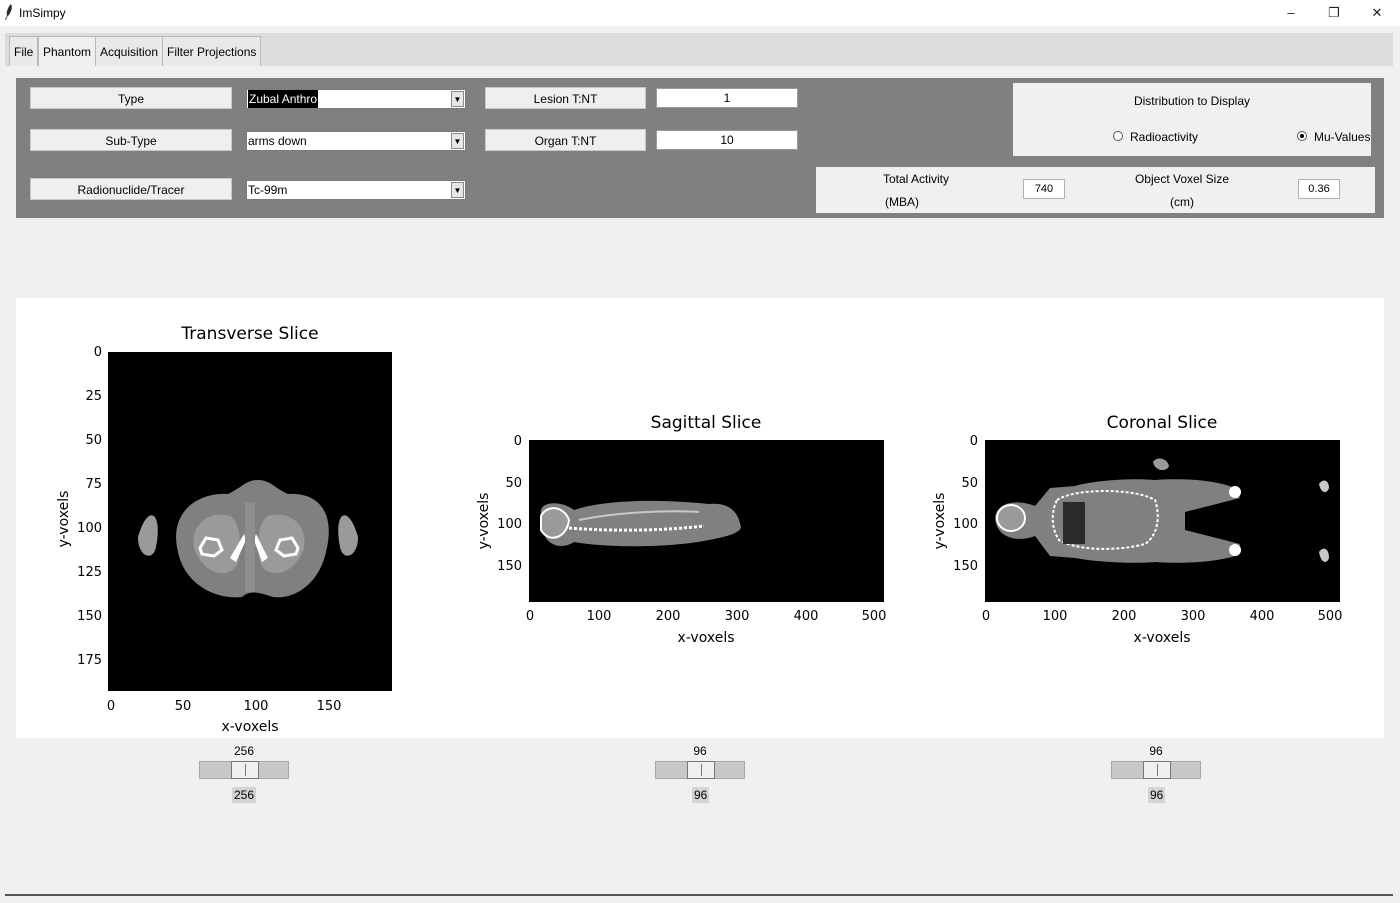  What do you see at coordinates (283, 99) in the screenshot?
I see `type-value: Zubal Anthro` at bounding box center [283, 99].